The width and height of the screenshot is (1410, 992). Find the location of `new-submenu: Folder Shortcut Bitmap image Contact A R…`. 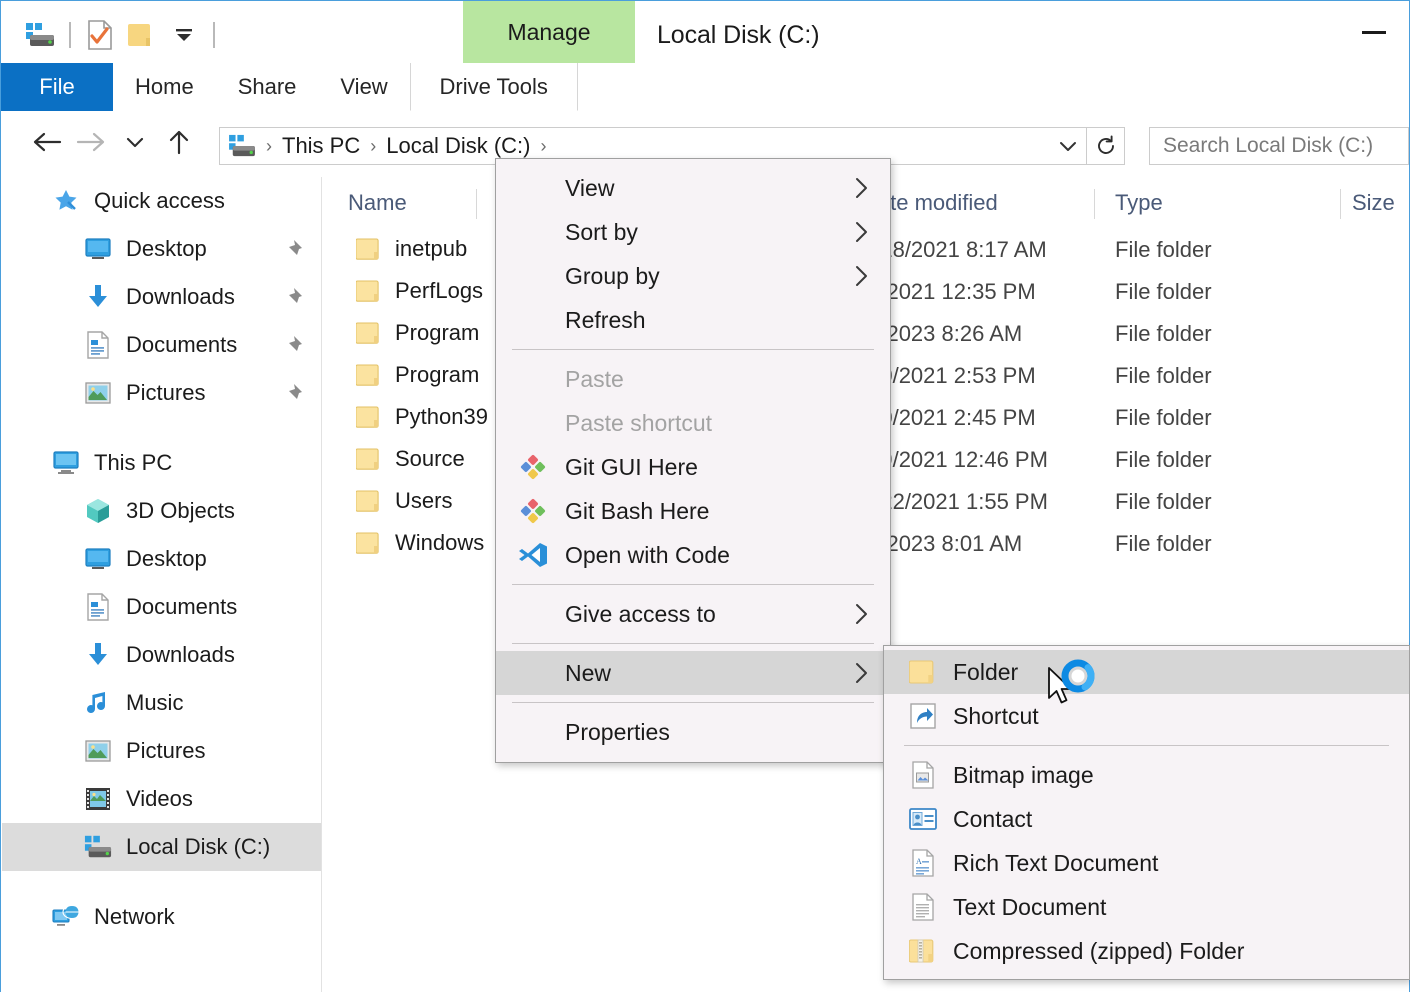

new-submenu: Folder Shortcut Bitmap image Contact A R… is located at coordinates (1146, 812).